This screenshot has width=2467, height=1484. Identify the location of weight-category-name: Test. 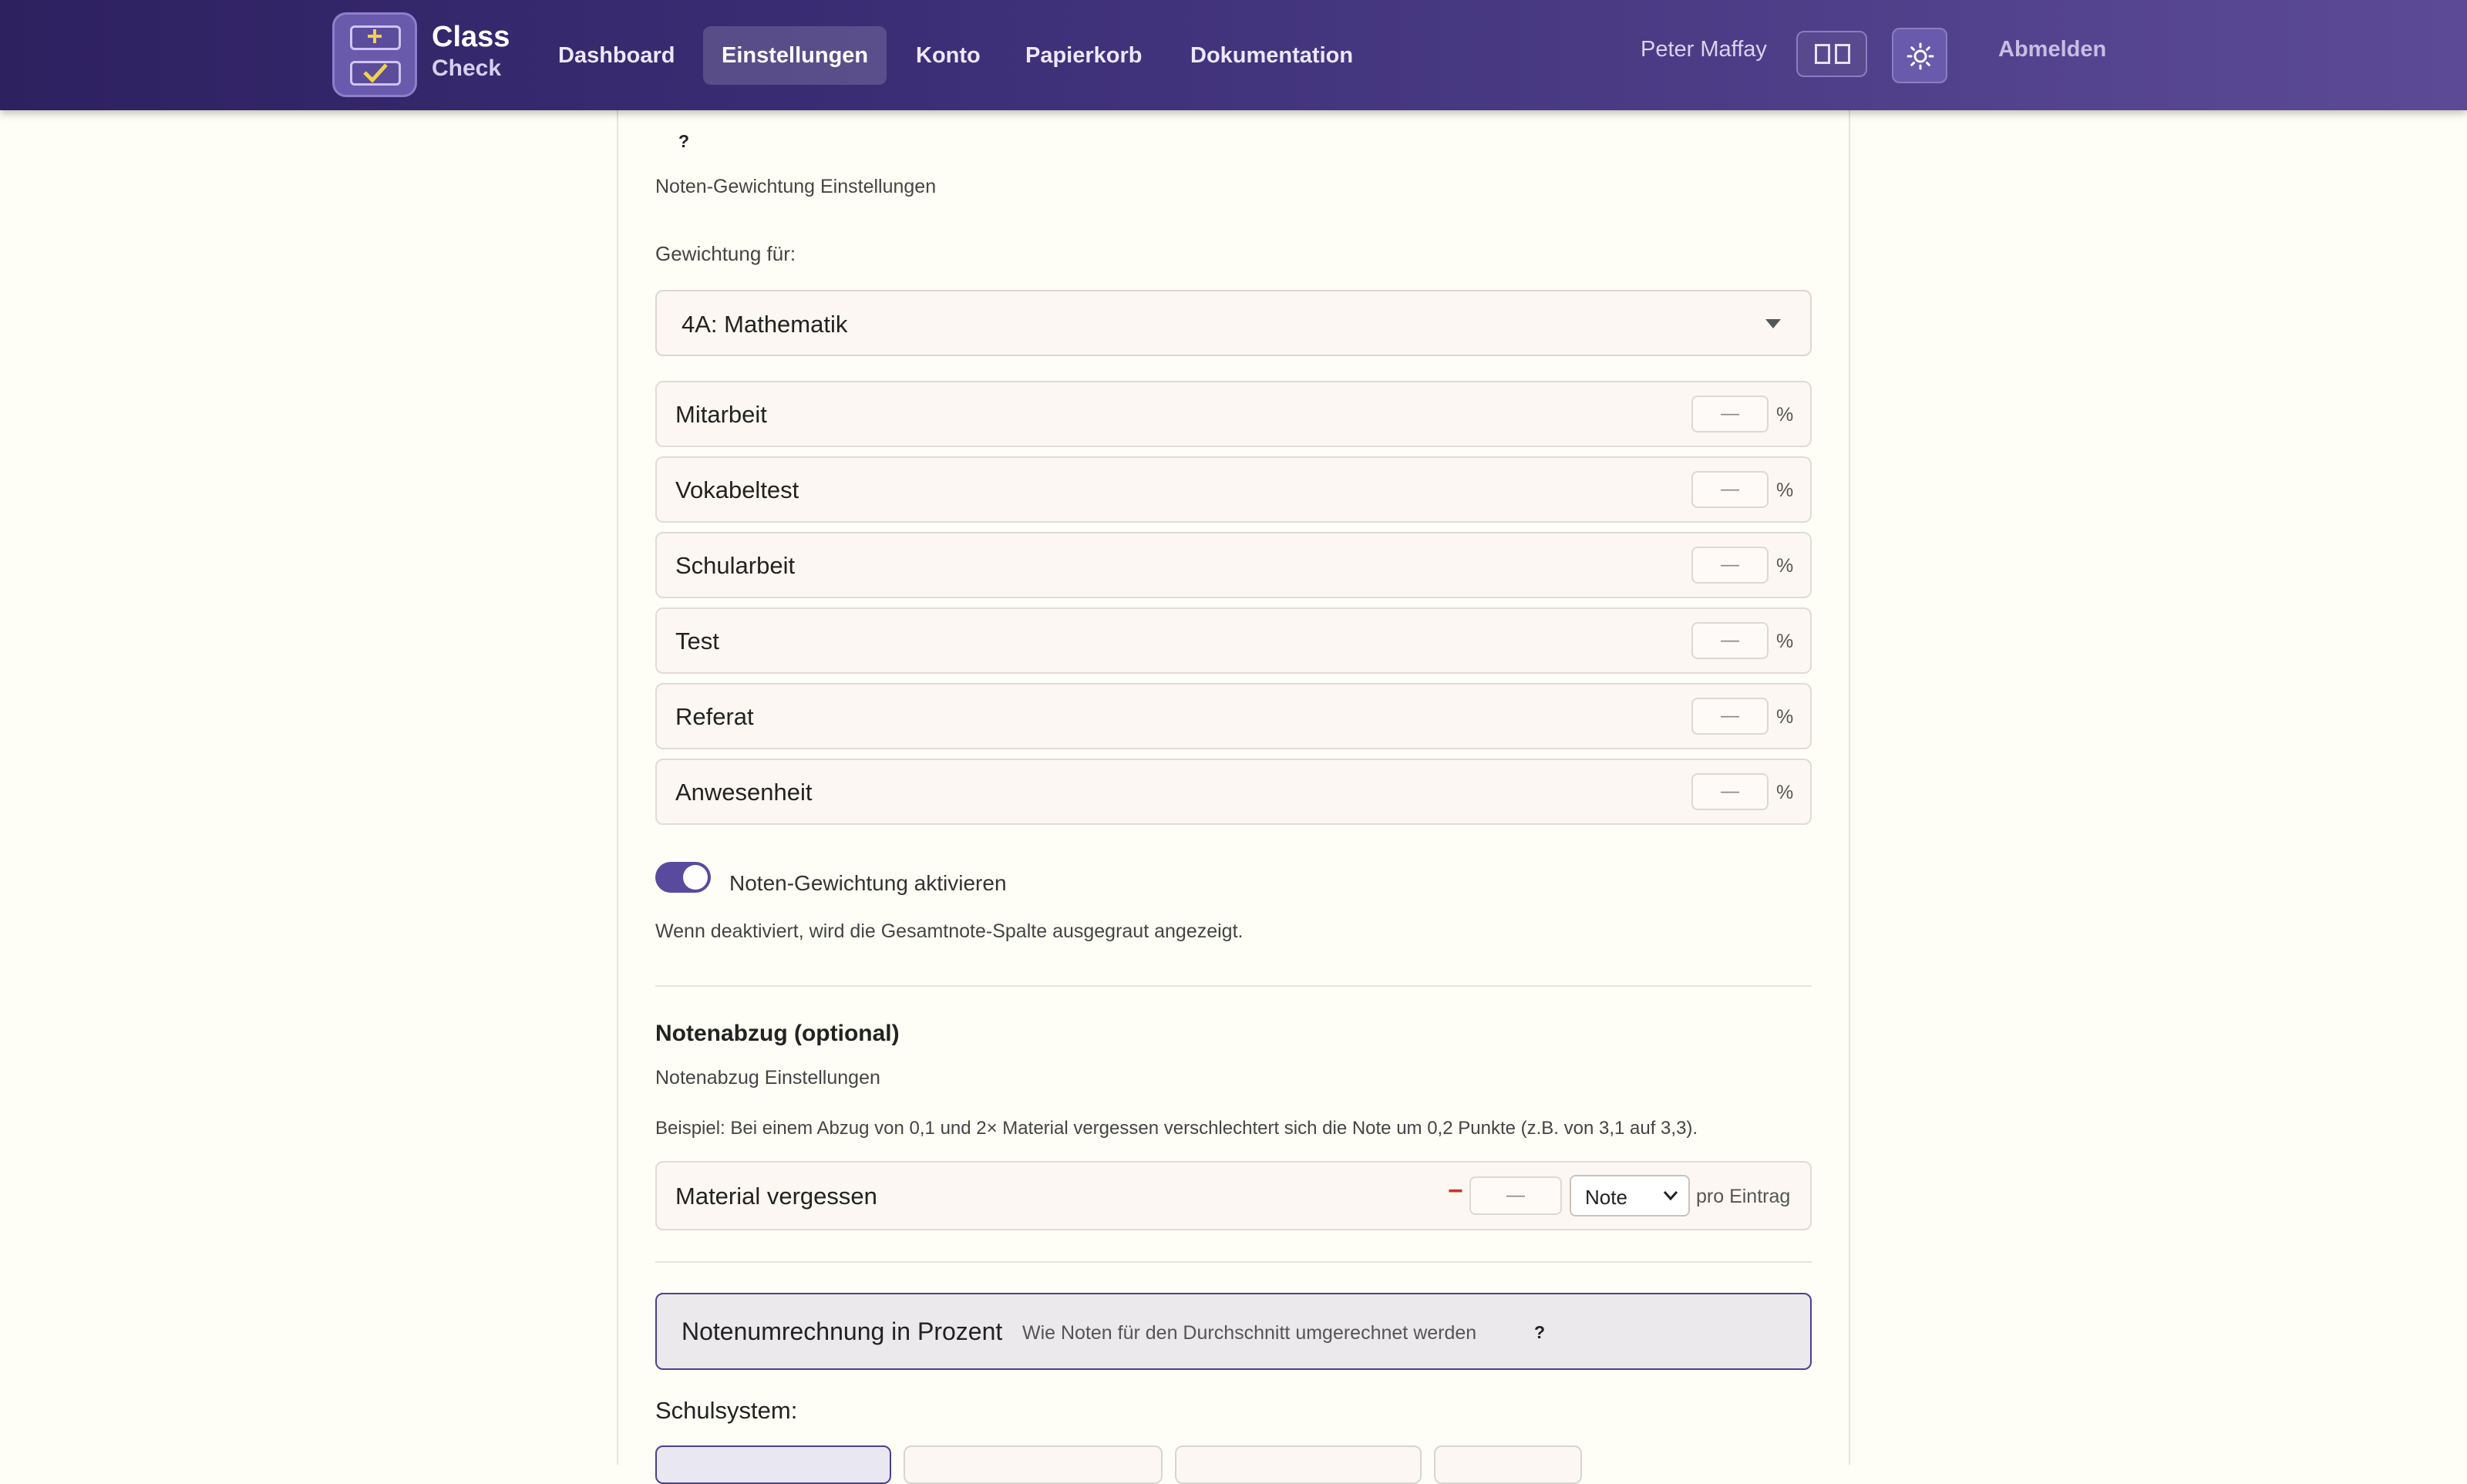
(697, 641).